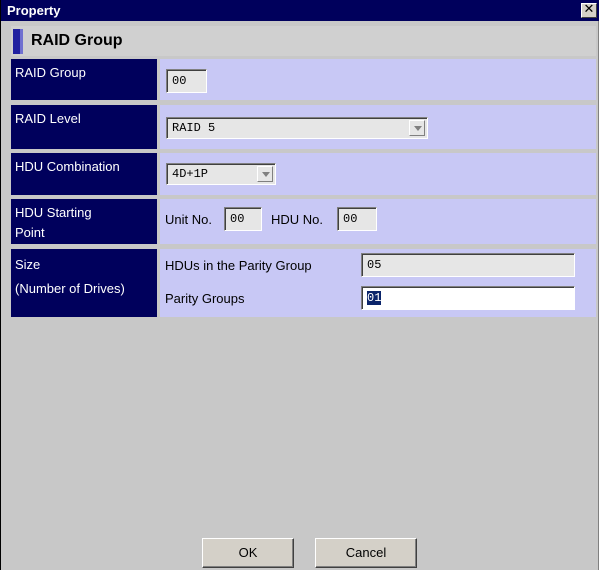 The height and width of the screenshot is (570, 599). I want to click on hdu-combination-selected-value: 4D+1P, so click(190, 174).